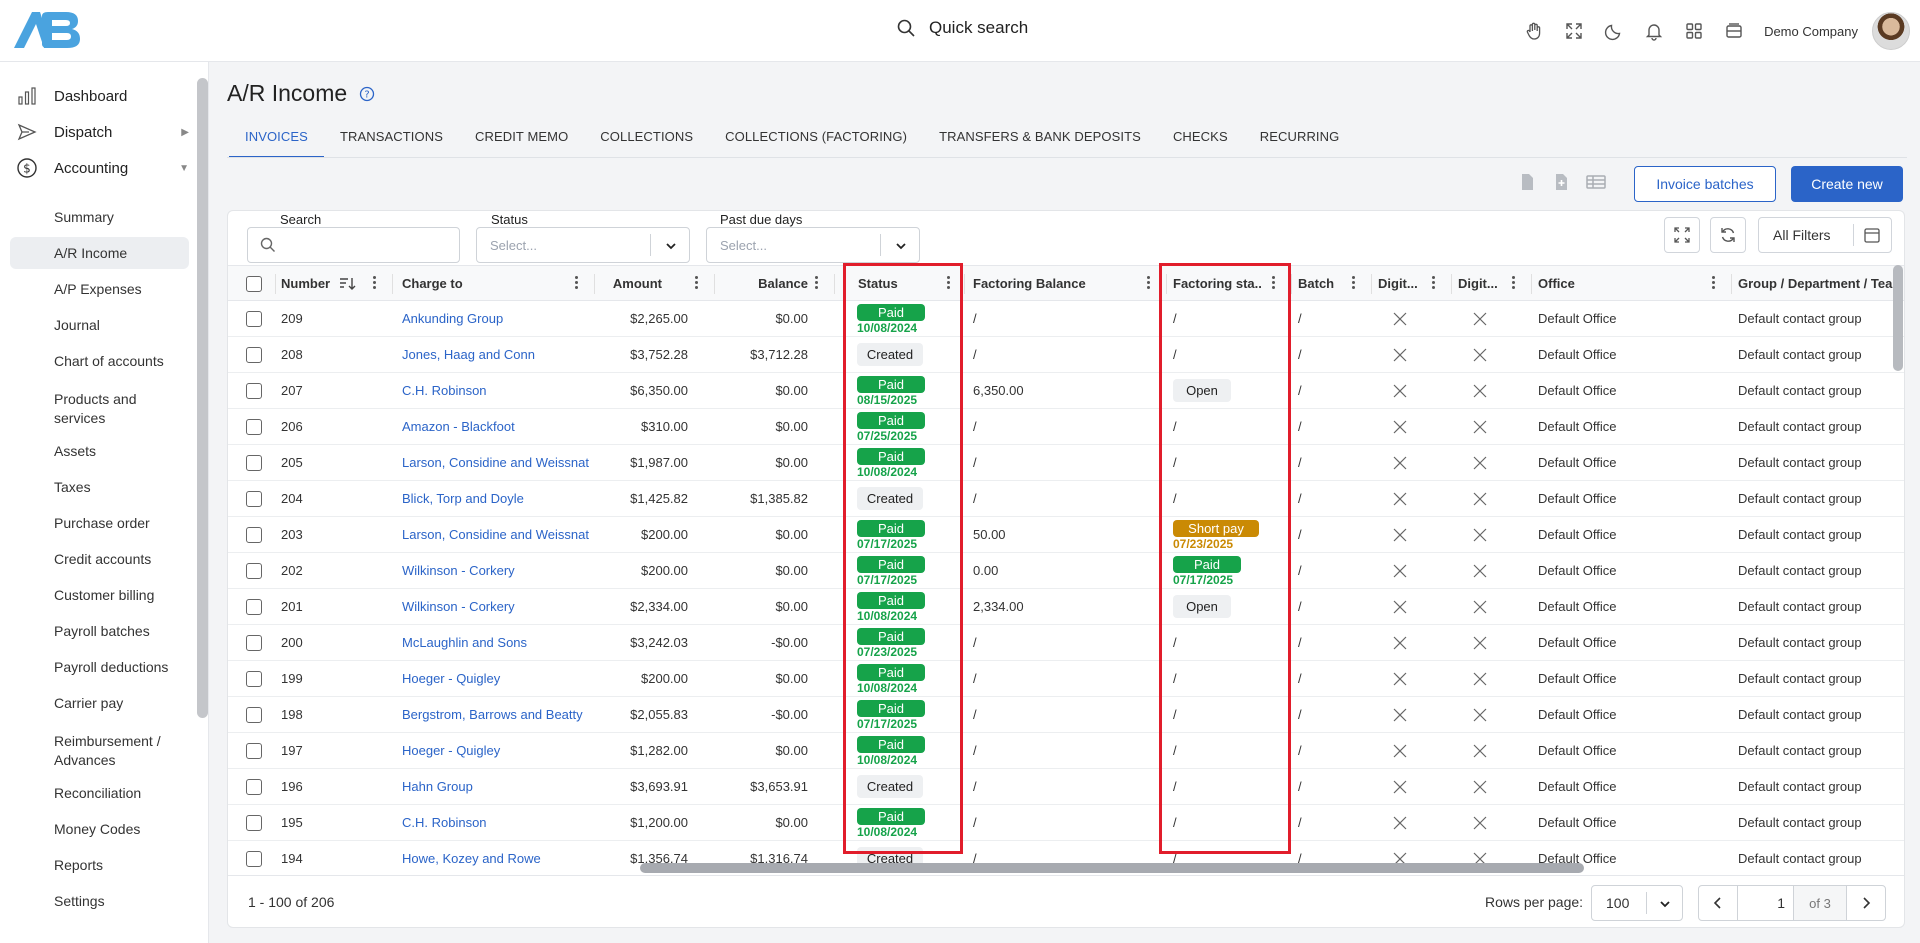 The image size is (1920, 943). Describe the element at coordinates (254, 283) in the screenshot. I see `select-all-checkbox` at that location.